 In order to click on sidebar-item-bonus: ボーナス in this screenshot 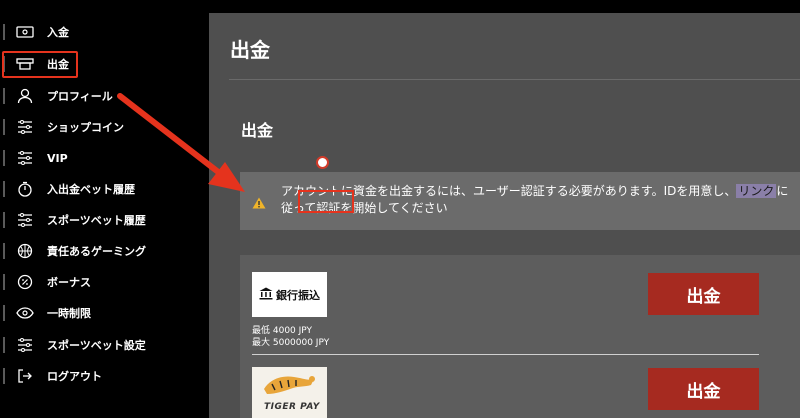, I will do `click(100, 282)`.